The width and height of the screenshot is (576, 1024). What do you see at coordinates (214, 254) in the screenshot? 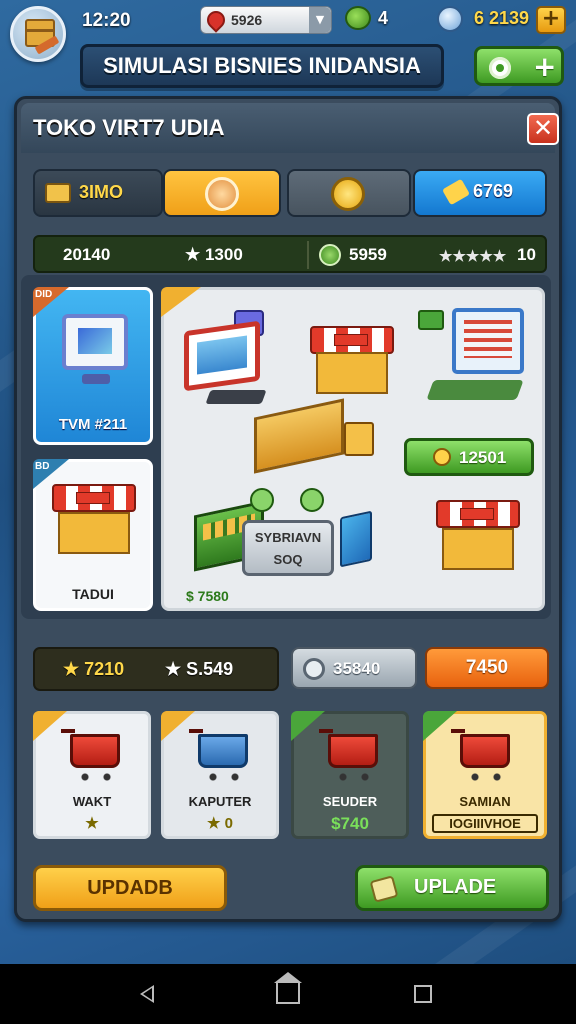
I see `stat-star: ★ 1300` at bounding box center [214, 254].